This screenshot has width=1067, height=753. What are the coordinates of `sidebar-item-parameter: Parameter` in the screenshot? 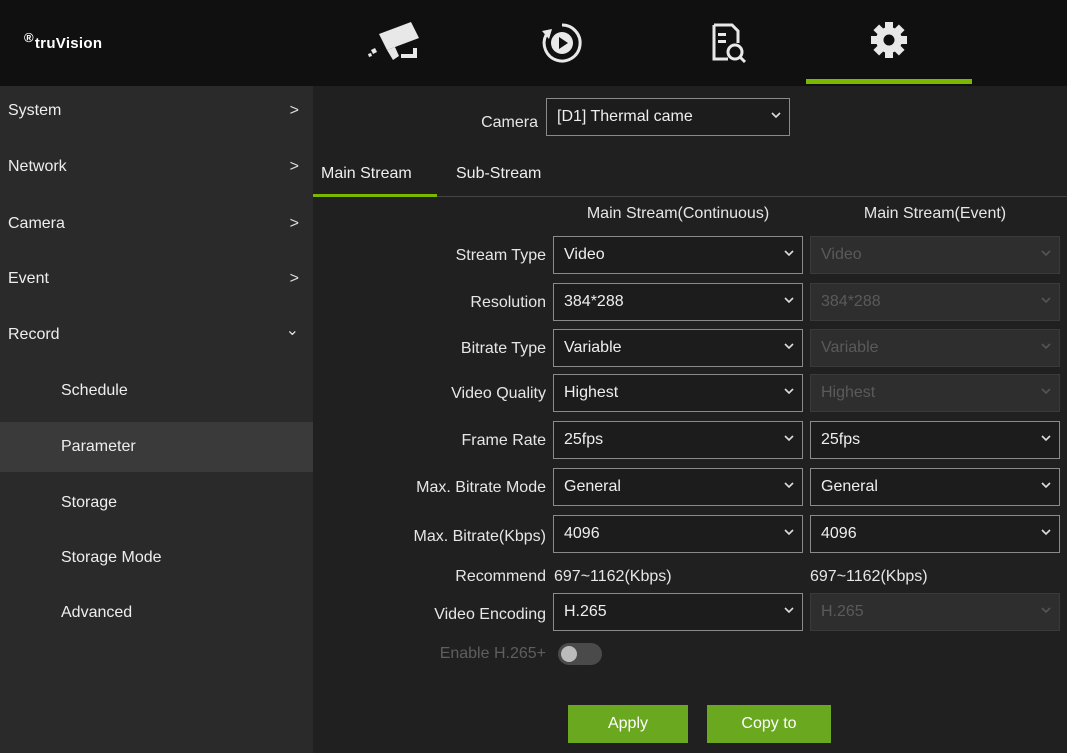 It's located at (156, 447).